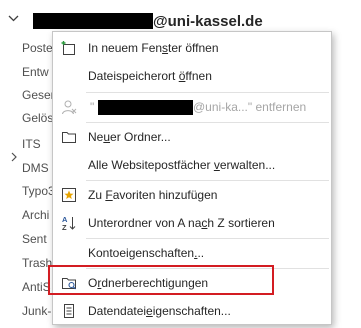 The height and width of the screenshot is (328, 361). Describe the element at coordinates (69, 137) in the screenshot. I see `folder-icon` at that location.